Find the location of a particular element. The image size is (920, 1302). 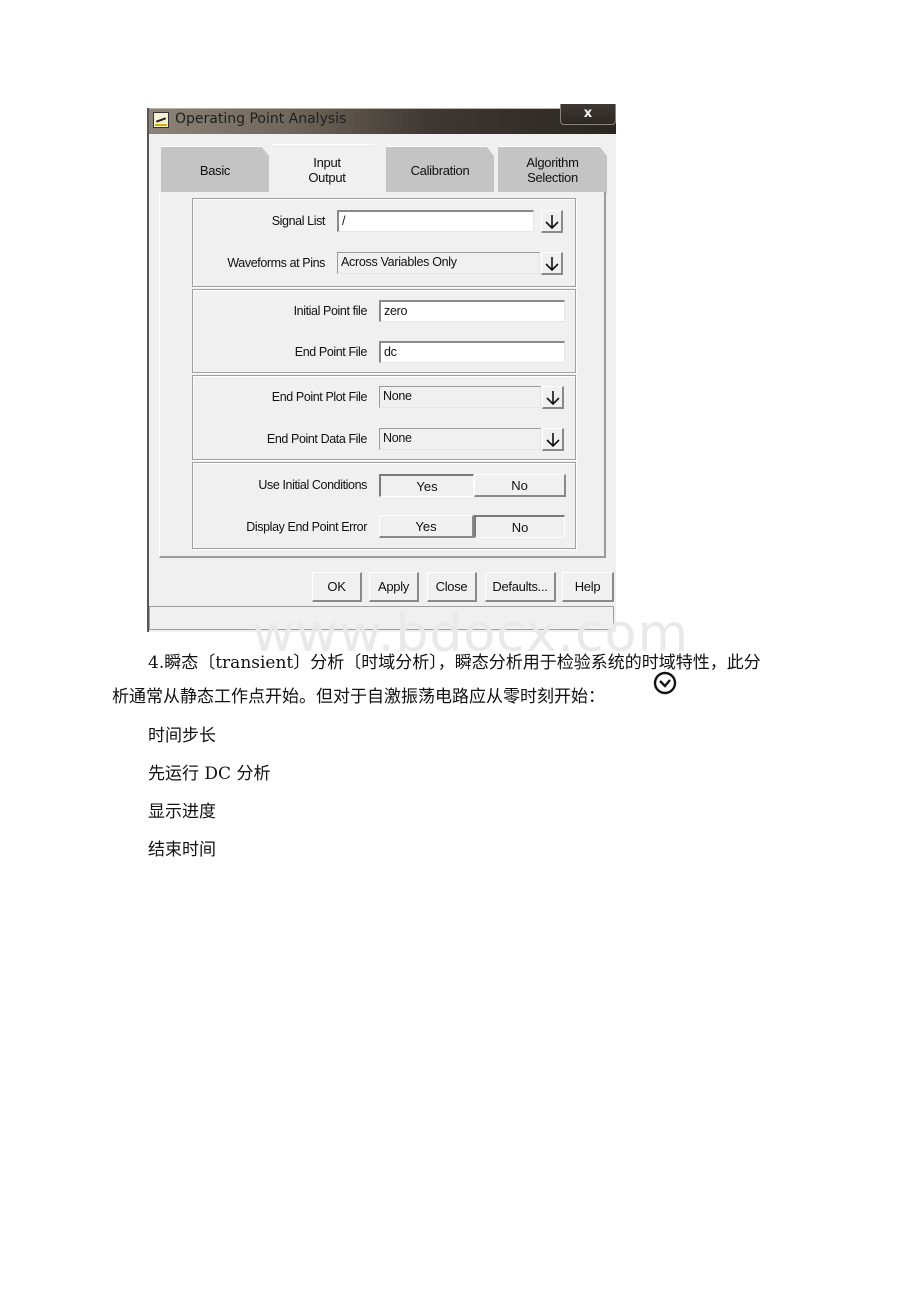

close-button: Close is located at coordinates (452, 587).